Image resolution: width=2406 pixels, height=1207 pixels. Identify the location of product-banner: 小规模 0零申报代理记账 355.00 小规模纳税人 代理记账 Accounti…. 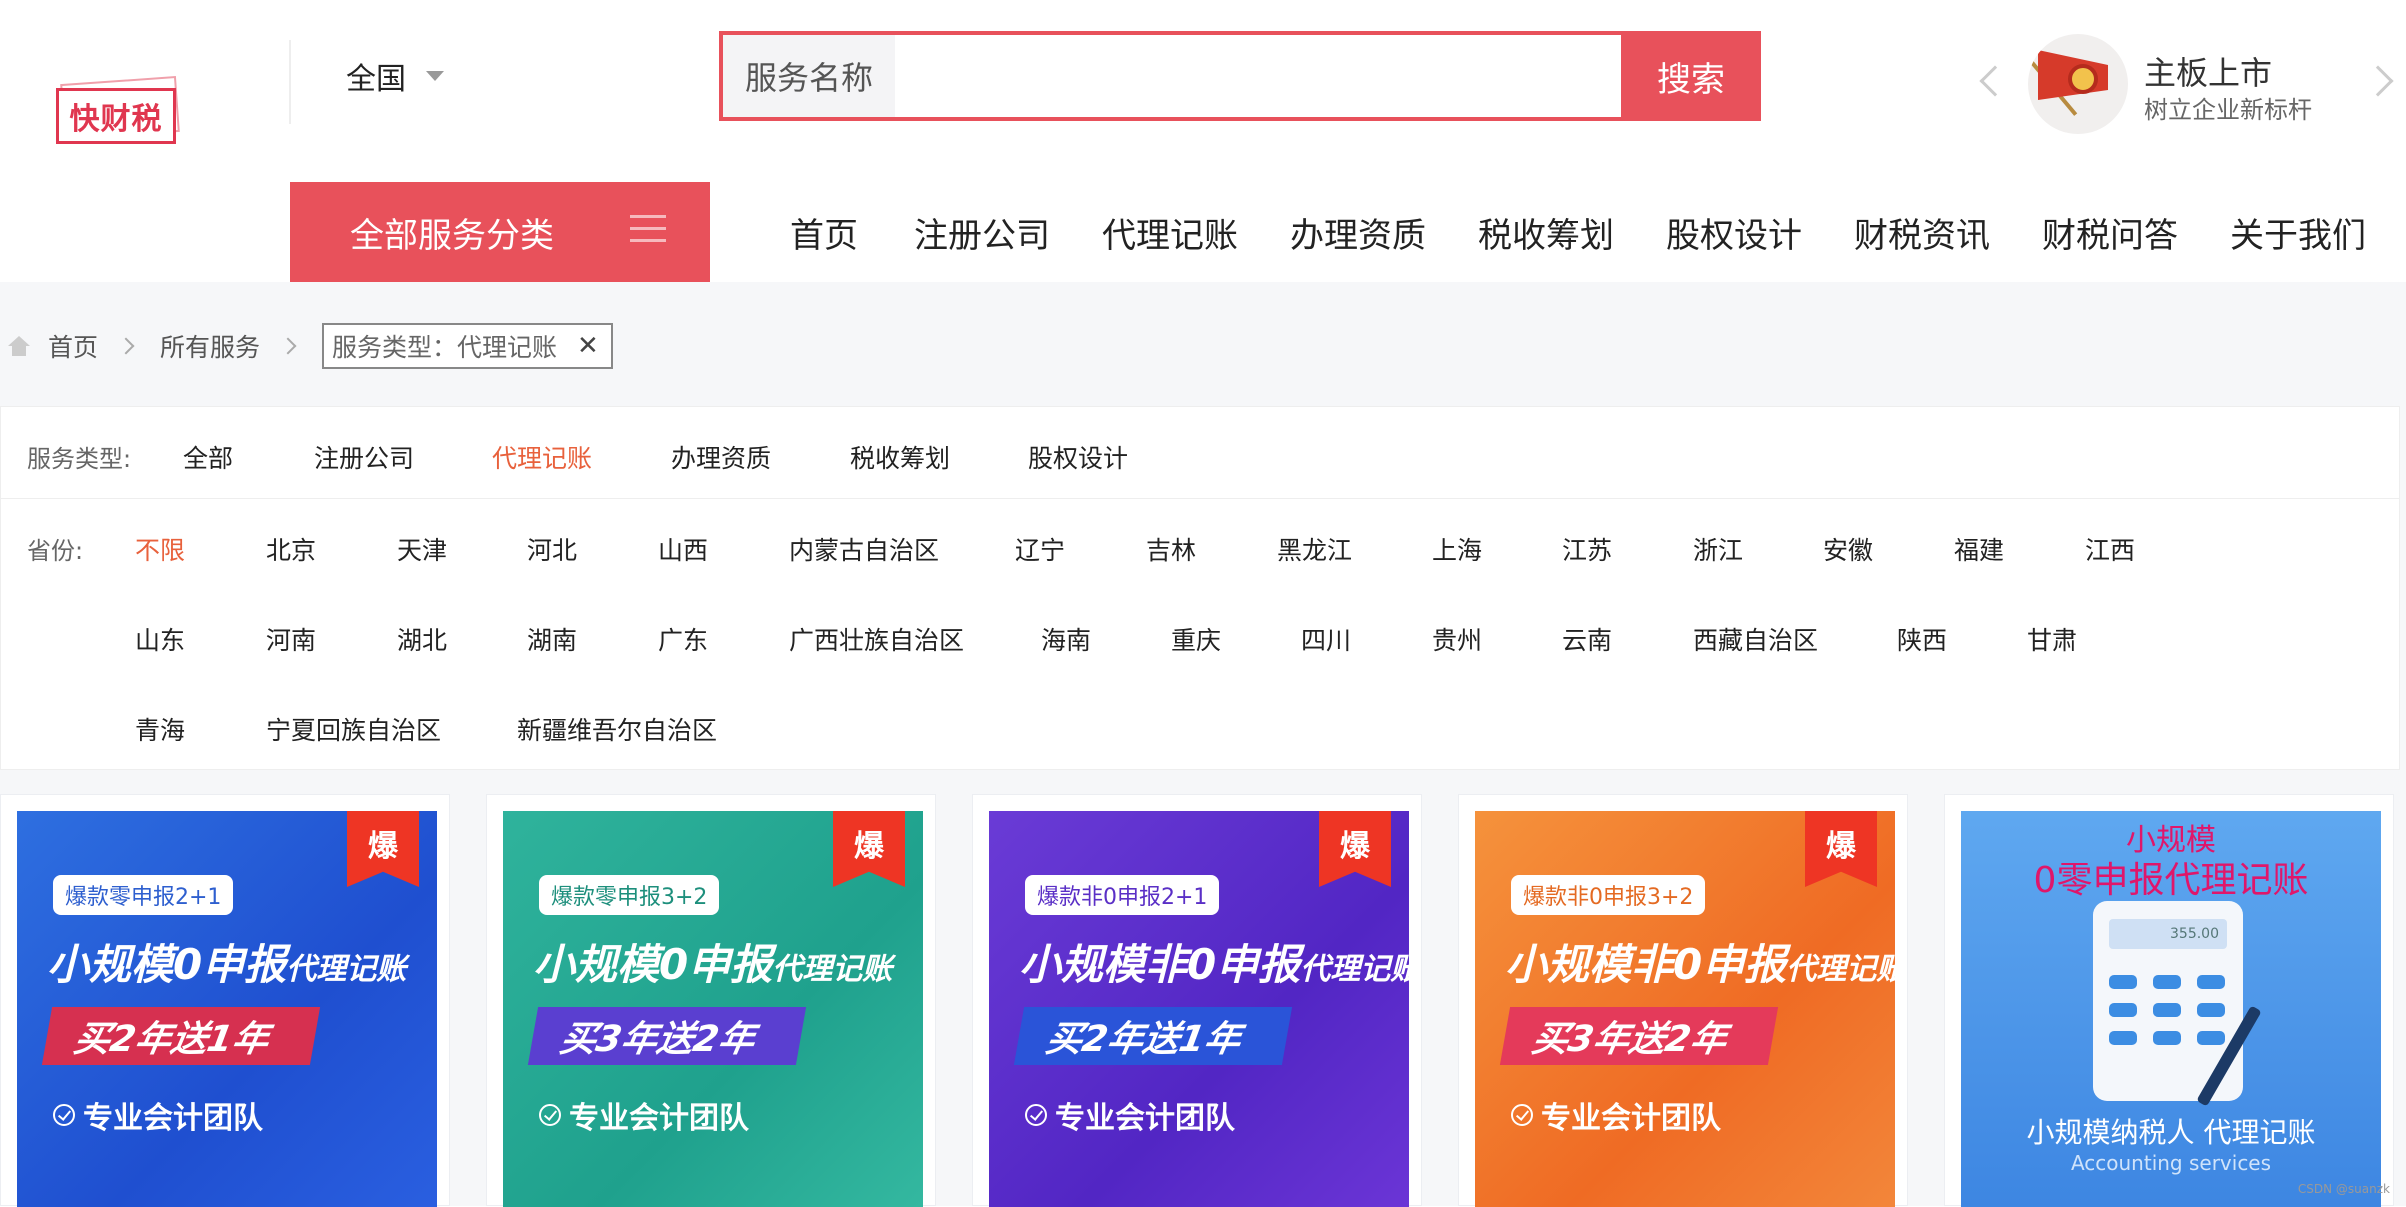
(2171, 1009).